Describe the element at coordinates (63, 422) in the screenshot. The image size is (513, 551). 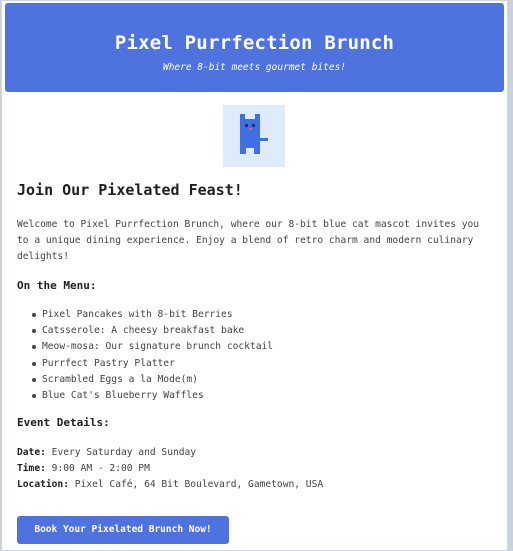
I see `event-heading: Event Details:` at that location.